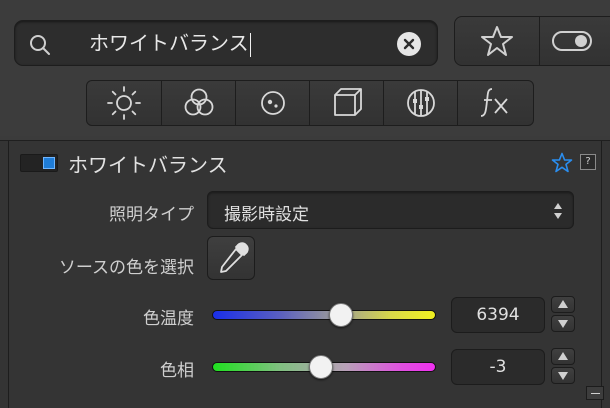 Image resolution: width=610 pixels, height=408 pixels. Describe the element at coordinates (321, 367) in the screenshot. I see `tint-slider-thumb` at that location.